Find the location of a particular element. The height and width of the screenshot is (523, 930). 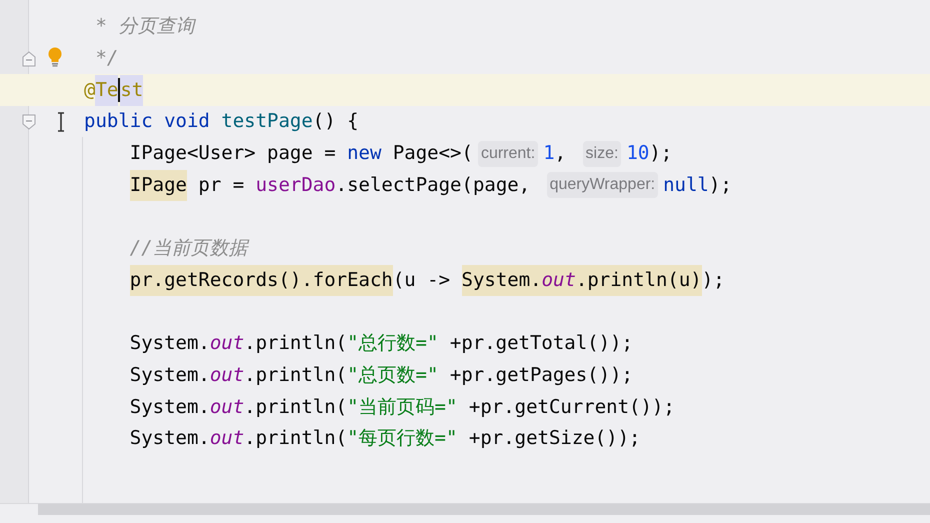

code-text: System.out.println("当前页码=" +pr.getCurrent()); is located at coordinates (402, 407).